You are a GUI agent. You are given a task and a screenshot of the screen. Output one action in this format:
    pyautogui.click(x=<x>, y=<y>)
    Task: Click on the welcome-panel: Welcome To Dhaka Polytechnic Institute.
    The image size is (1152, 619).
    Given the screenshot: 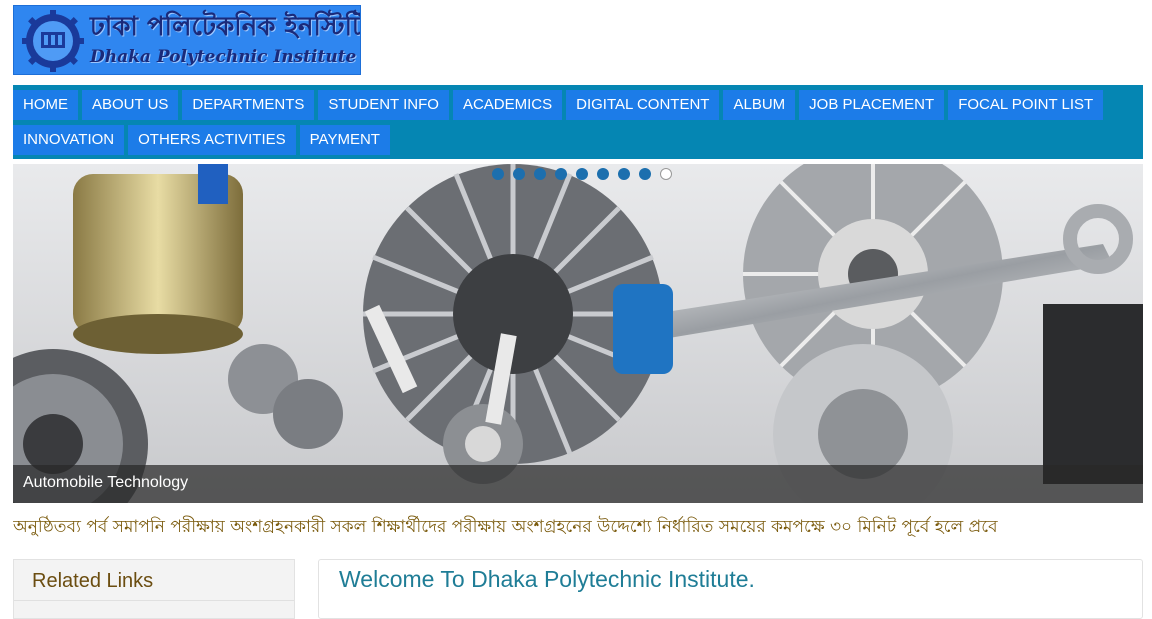 What is the action you would take?
    pyautogui.click(x=730, y=589)
    